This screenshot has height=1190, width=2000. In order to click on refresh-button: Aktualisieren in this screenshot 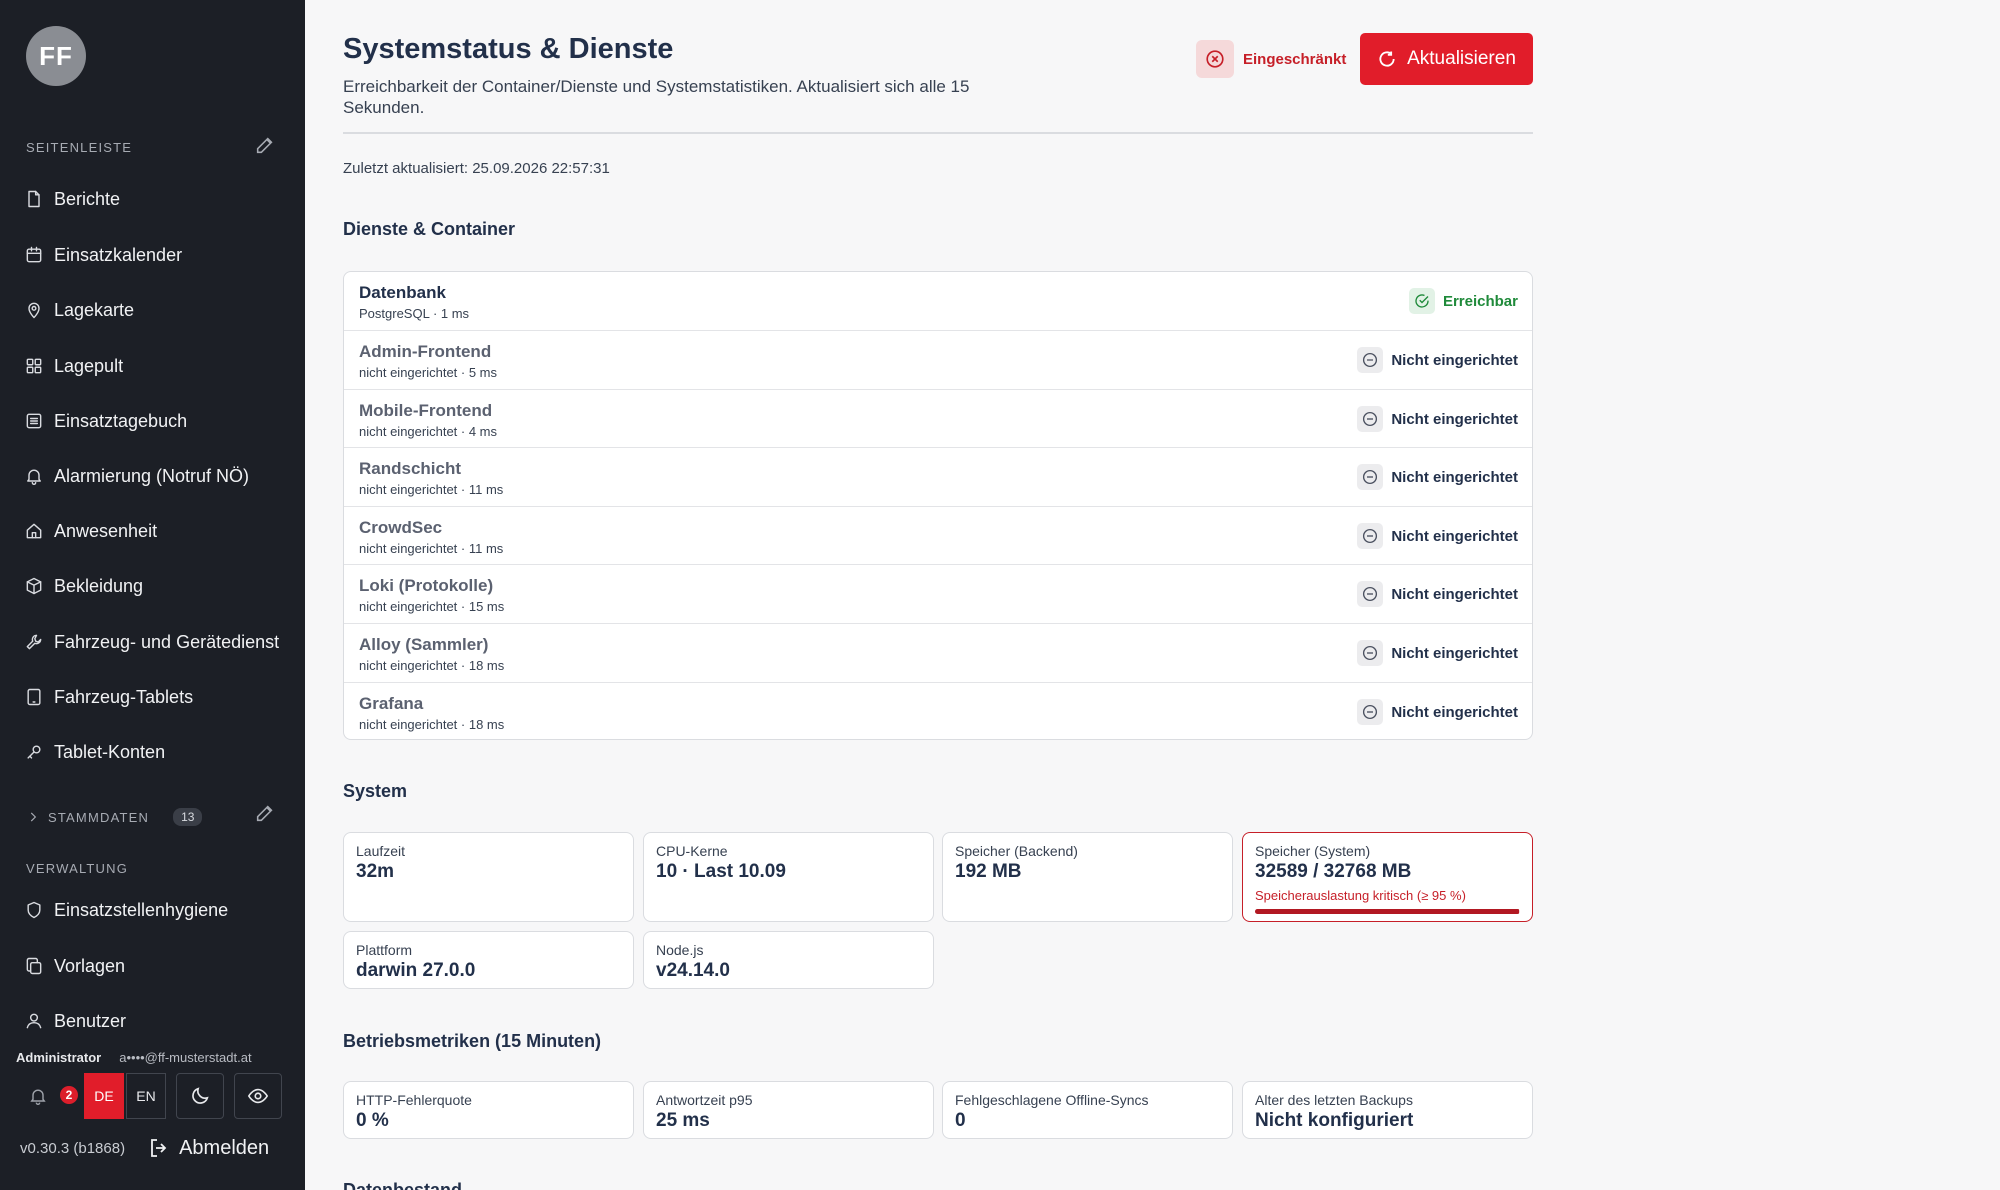, I will do `click(1446, 59)`.